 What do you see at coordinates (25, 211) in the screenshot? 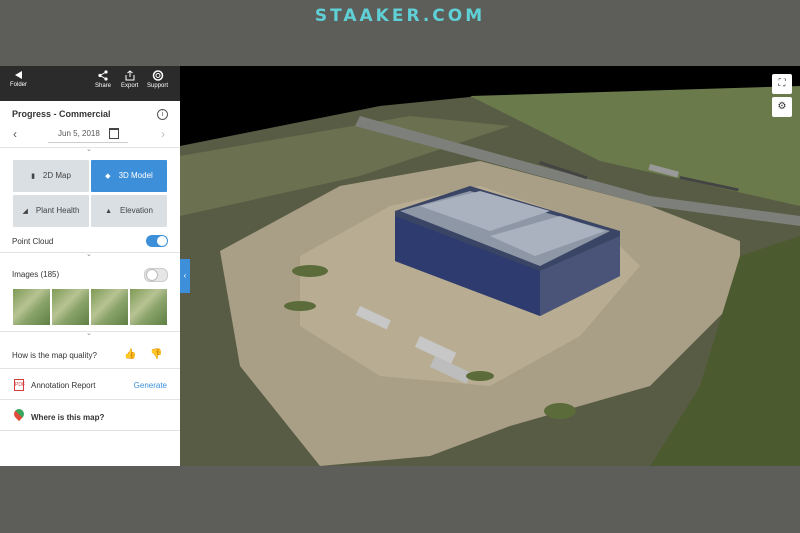
I see `leaf-icon: ◢` at bounding box center [25, 211].